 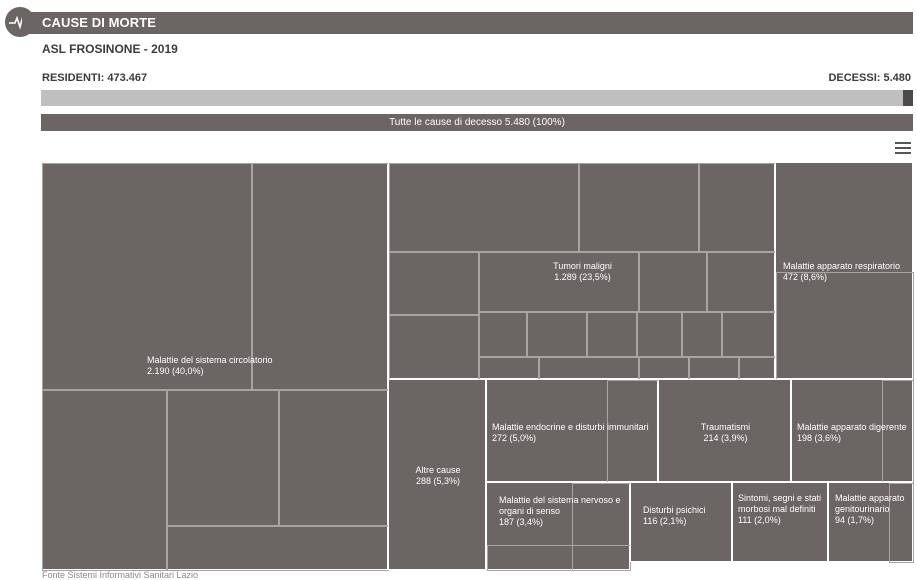 What do you see at coordinates (852, 431) in the screenshot?
I see `treemap-tile: Malattie apparato digerente 198 (3,6%)` at bounding box center [852, 431].